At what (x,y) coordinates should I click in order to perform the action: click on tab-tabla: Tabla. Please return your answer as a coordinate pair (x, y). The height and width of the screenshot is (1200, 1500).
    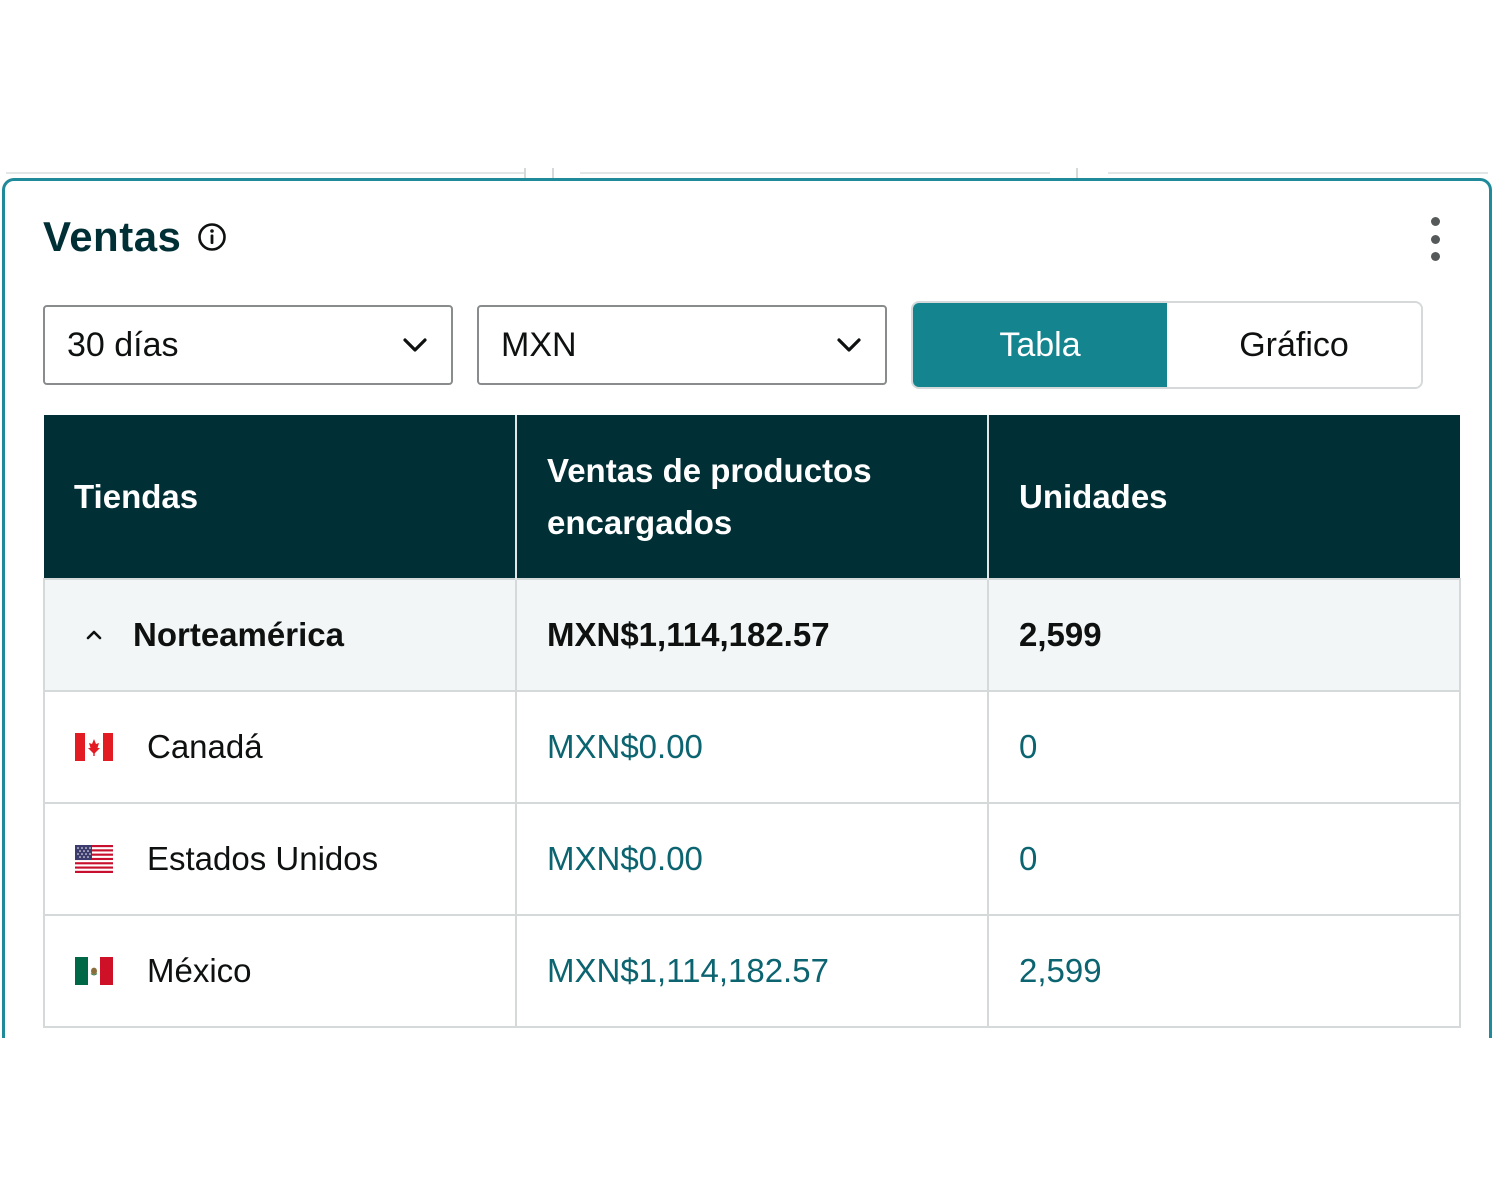
    Looking at the image, I should click on (1040, 345).